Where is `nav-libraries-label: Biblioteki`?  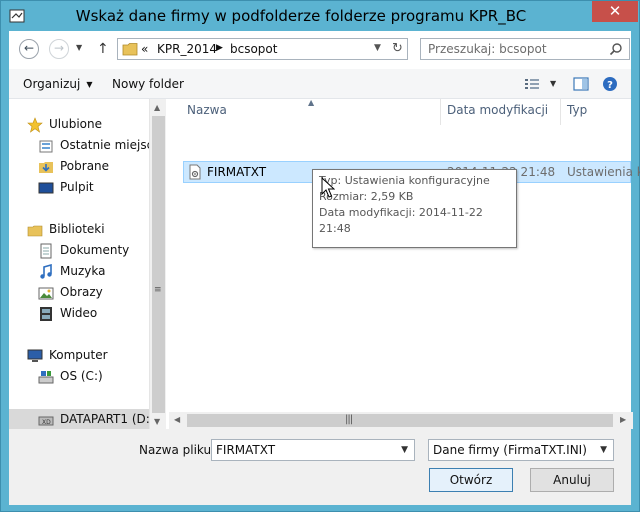 nav-libraries-label: Biblioteki is located at coordinates (77, 229).